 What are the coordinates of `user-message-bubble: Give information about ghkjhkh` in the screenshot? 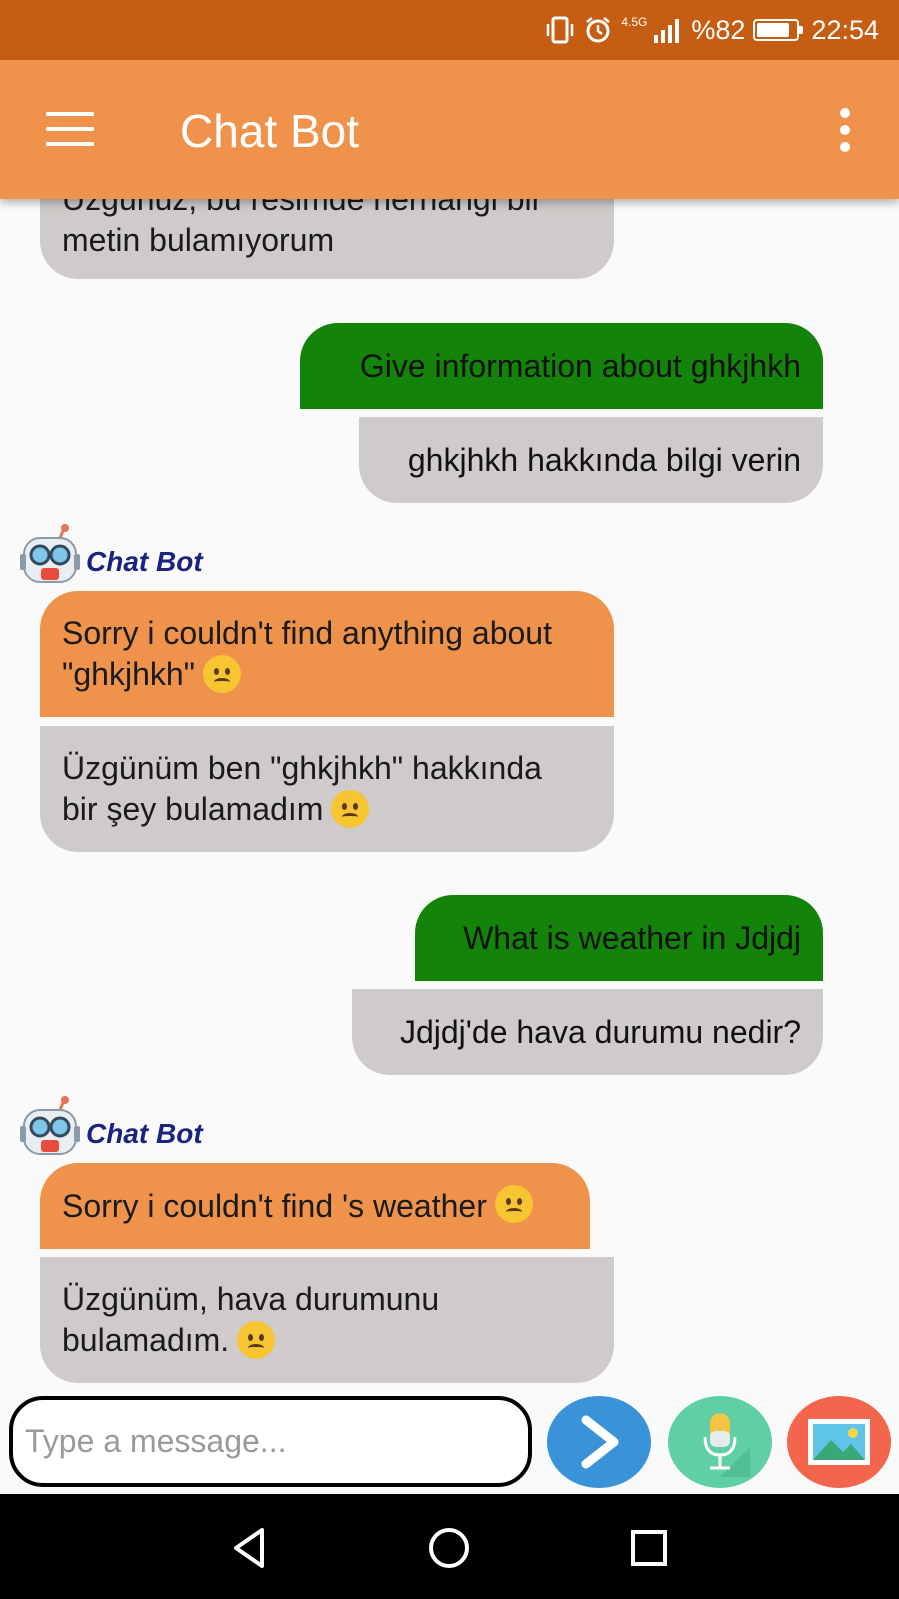 It's located at (561, 366).